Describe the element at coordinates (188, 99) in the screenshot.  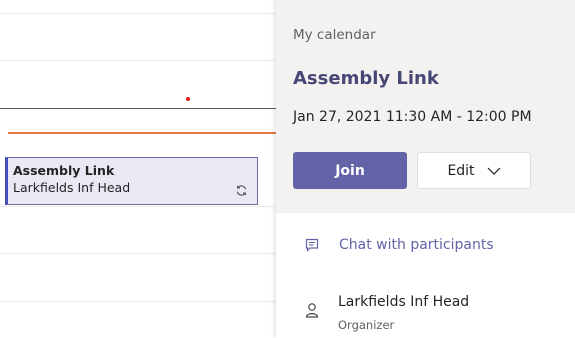
I see `red-dot-marker` at that location.